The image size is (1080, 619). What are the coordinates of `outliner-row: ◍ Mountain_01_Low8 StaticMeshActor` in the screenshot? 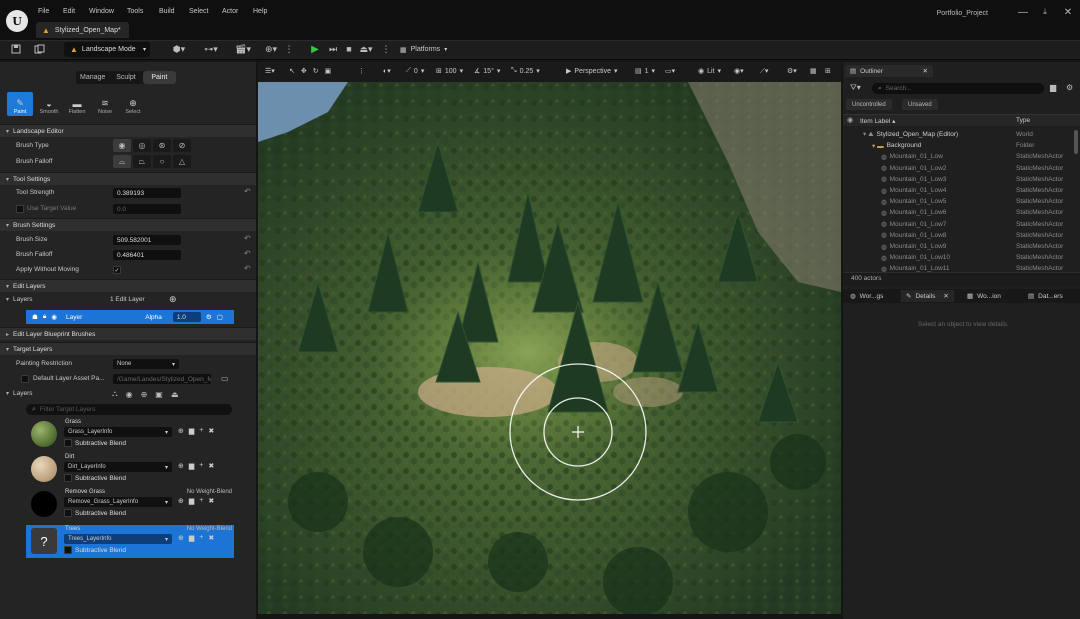 It's located at (958, 235).